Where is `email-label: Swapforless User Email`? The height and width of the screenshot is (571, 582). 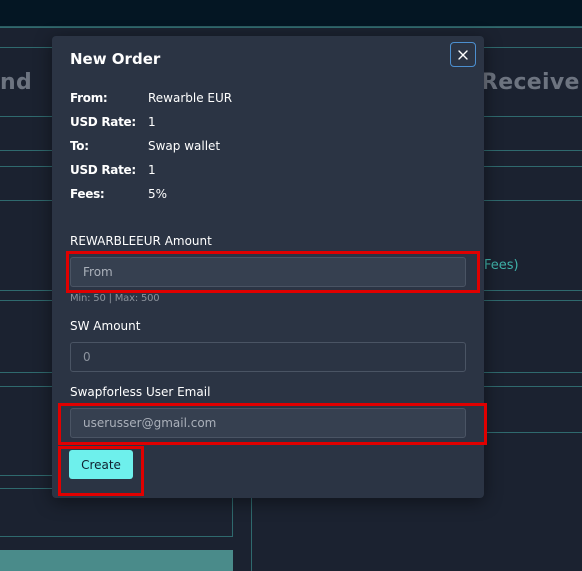
email-label: Swapforless User Email is located at coordinates (140, 392).